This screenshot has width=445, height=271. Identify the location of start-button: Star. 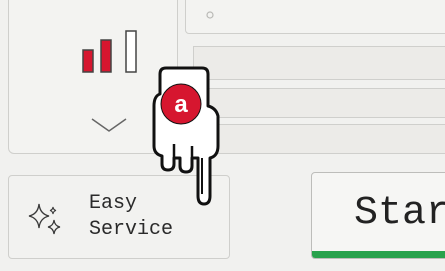
(378, 215).